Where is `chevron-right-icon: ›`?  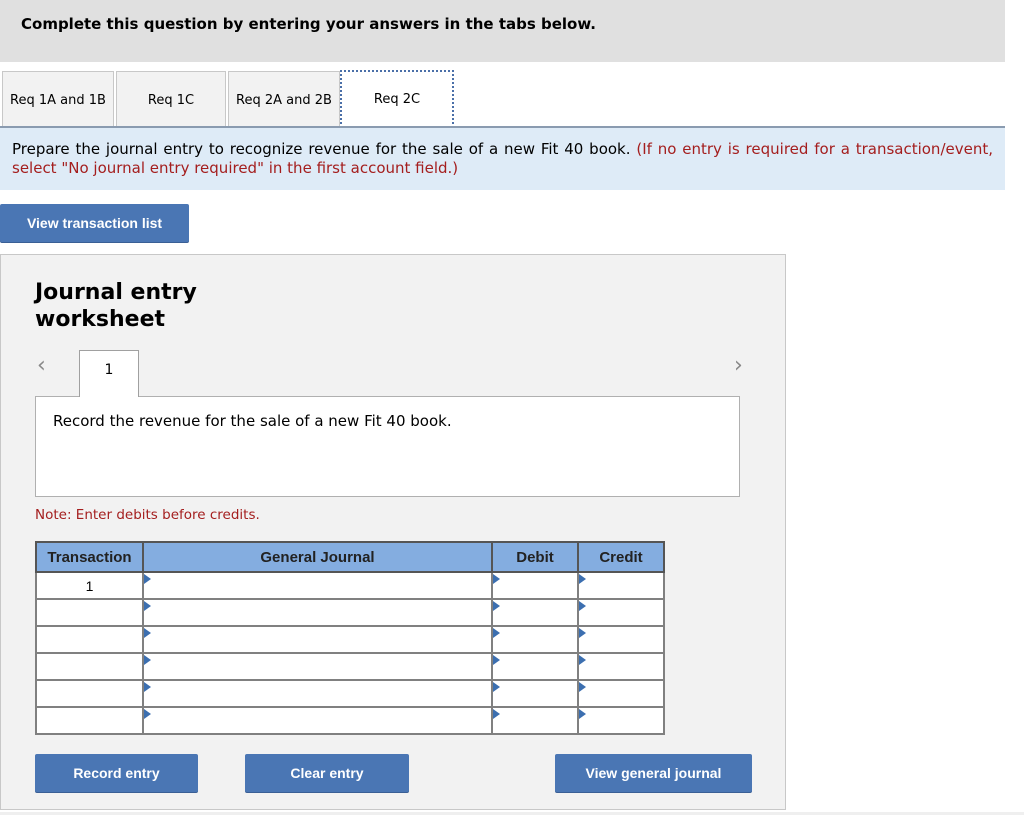
chevron-right-icon: › is located at coordinates (738, 365).